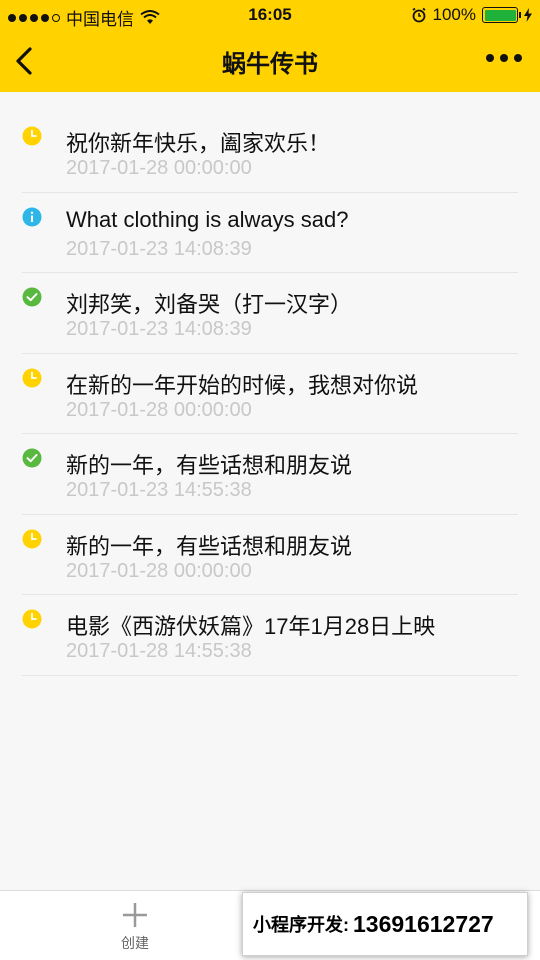 The height and width of the screenshot is (960, 540). What do you see at coordinates (418, 15) in the screenshot?
I see `alarm-icon` at bounding box center [418, 15].